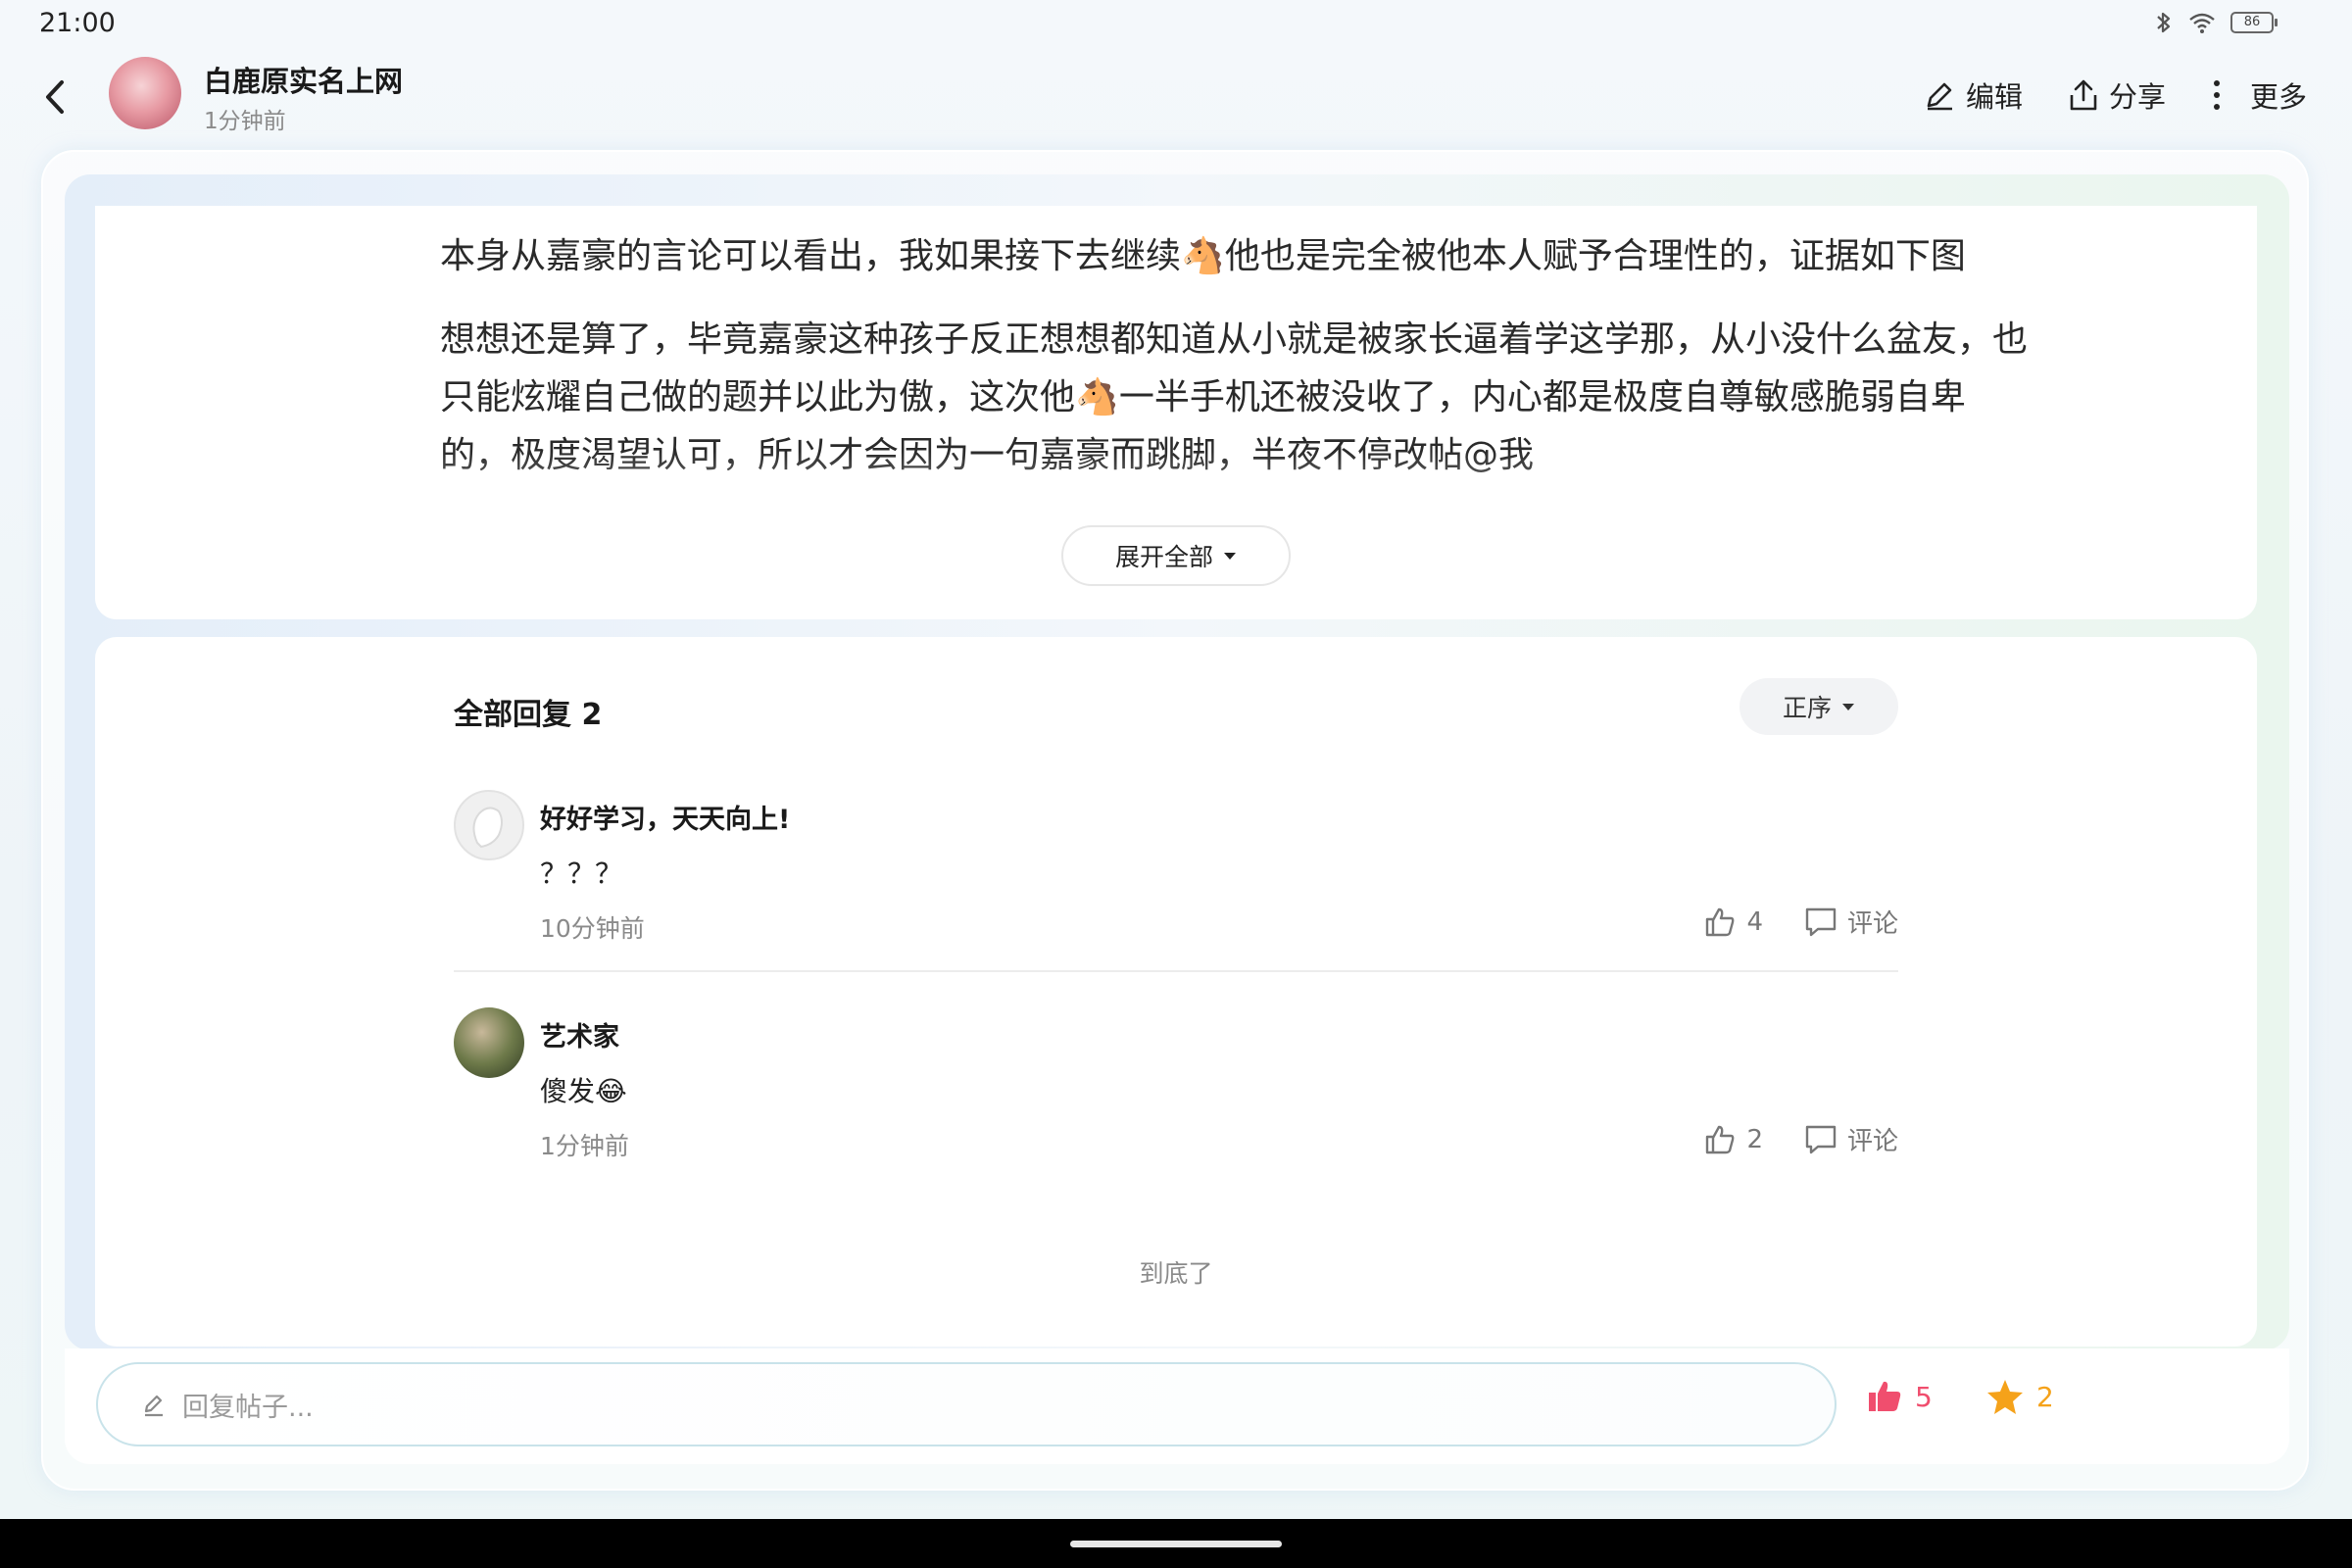  What do you see at coordinates (584, 1146) in the screenshot?
I see `reply-time: 1分钟前` at bounding box center [584, 1146].